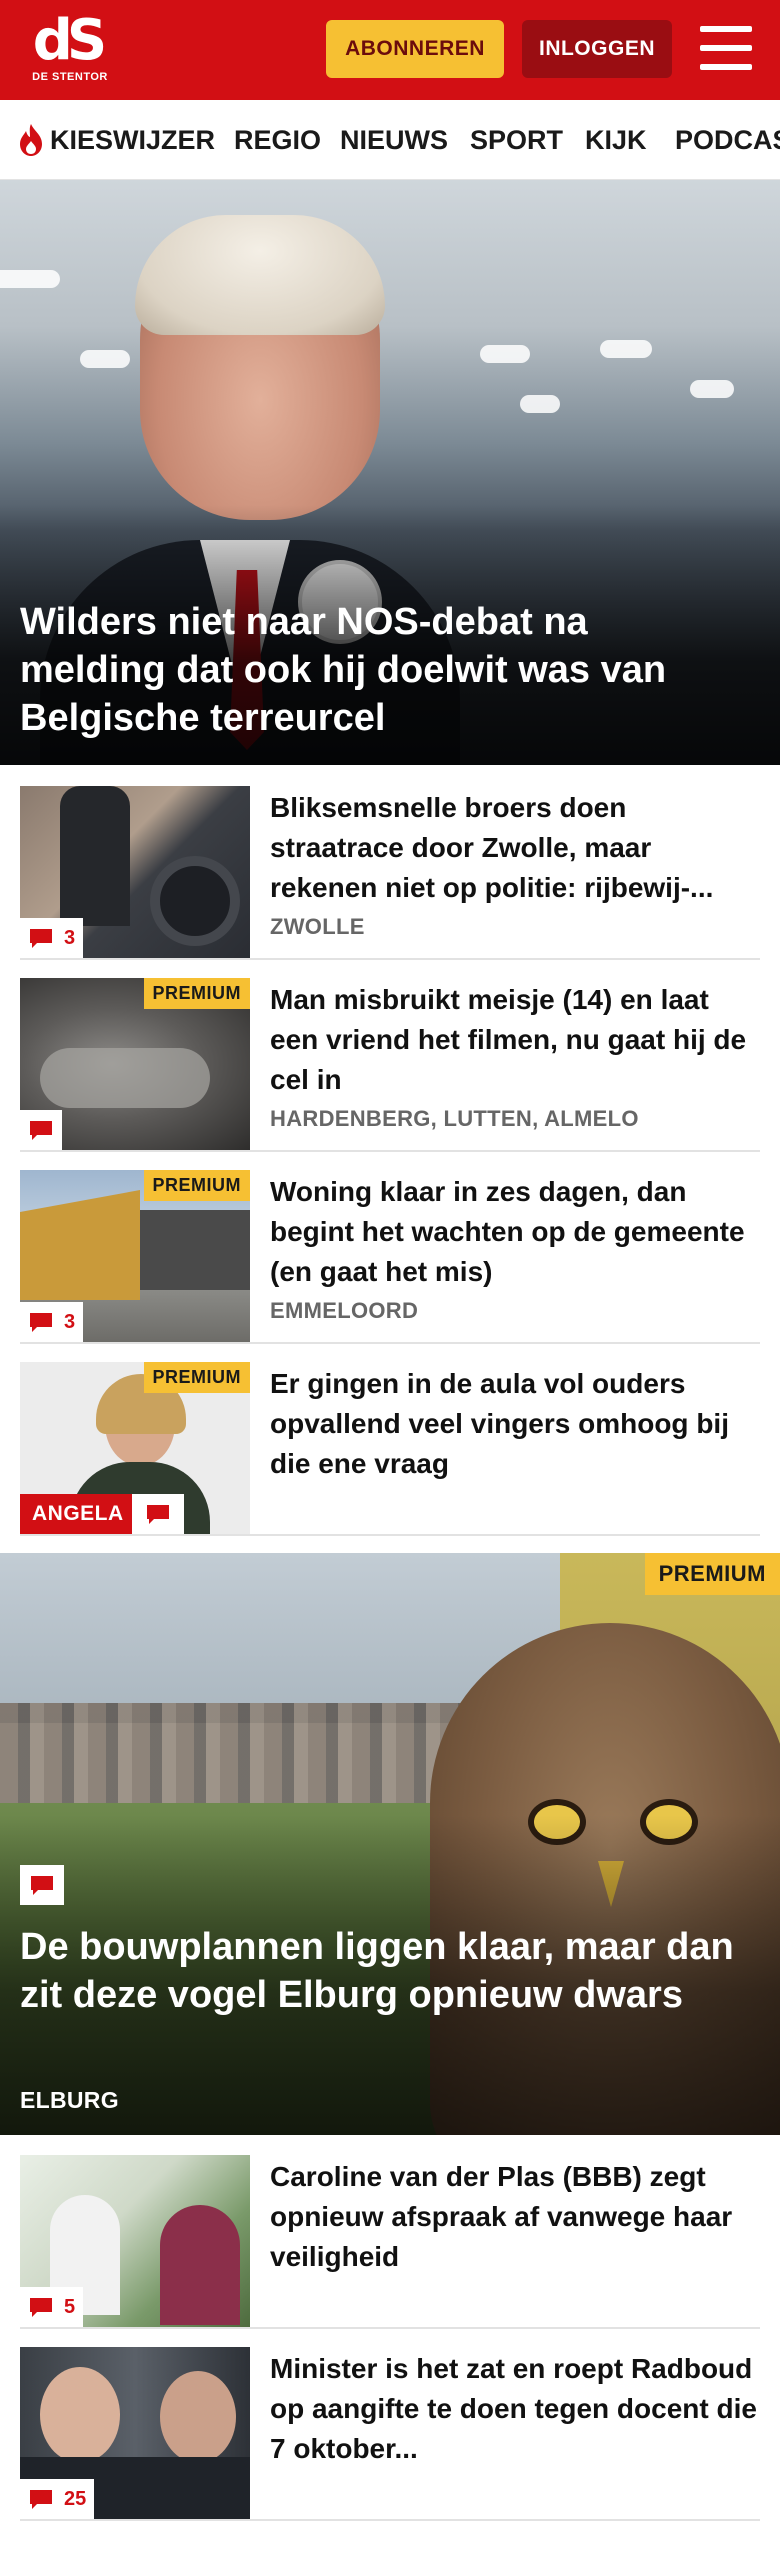  I want to click on nav-item-kijk: KIJK, so click(616, 139).